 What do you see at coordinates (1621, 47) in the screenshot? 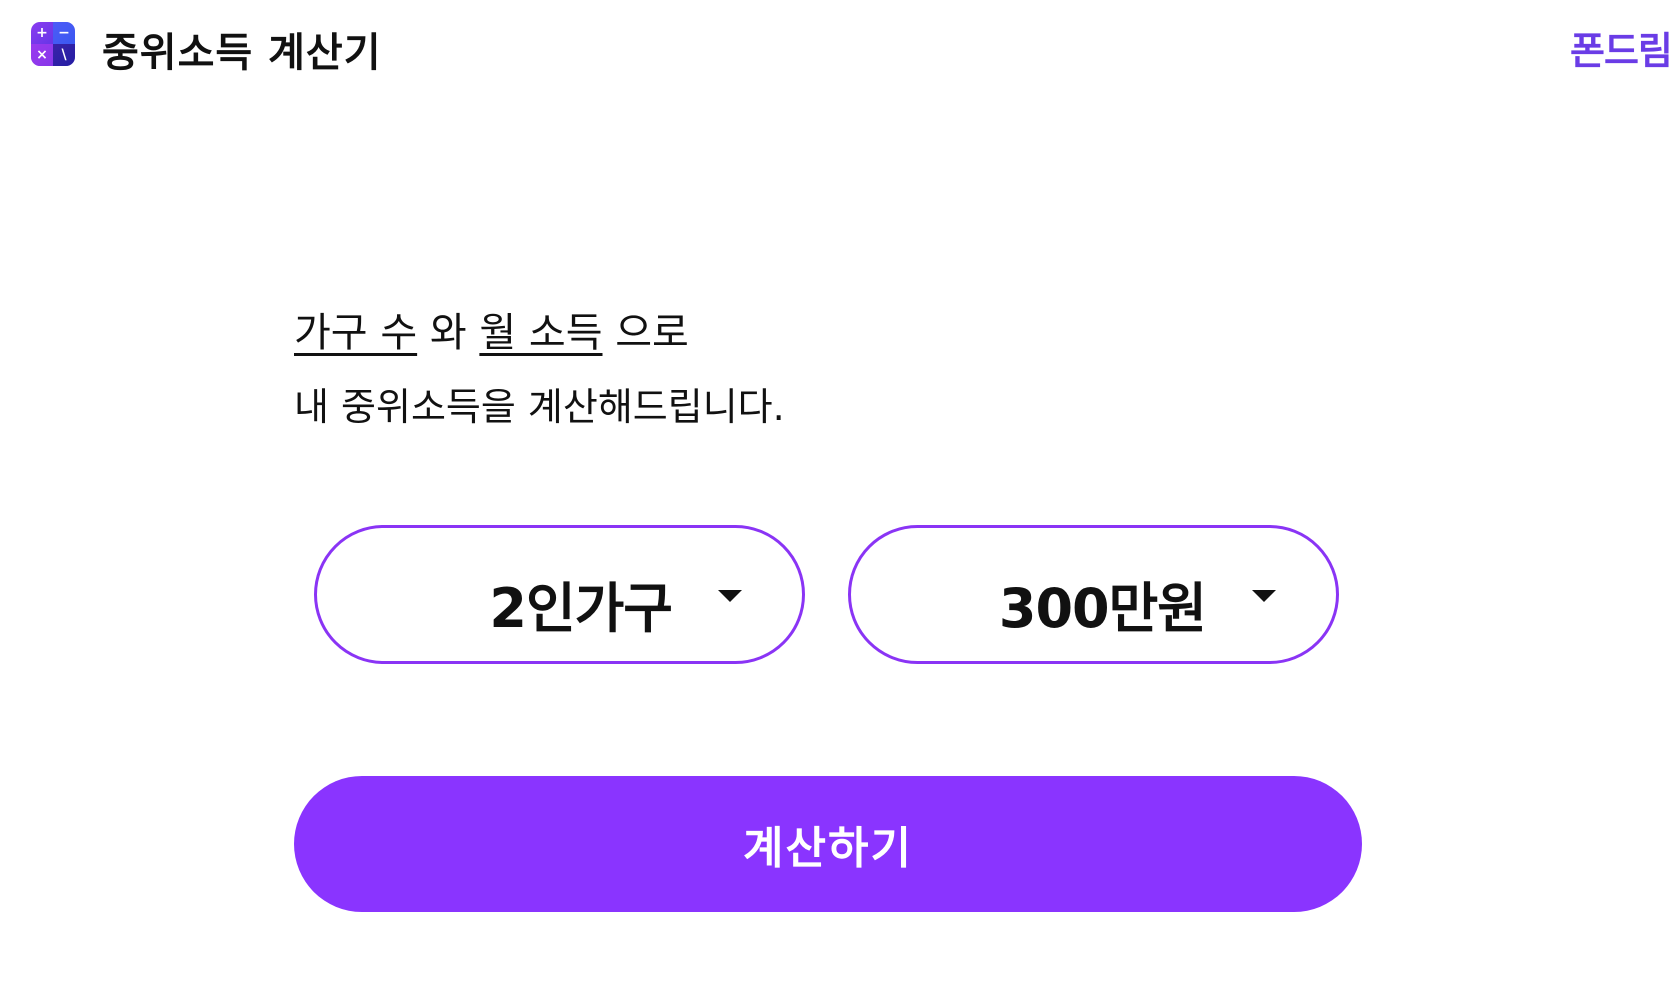
I see `brand-logo: 폰드림` at bounding box center [1621, 47].